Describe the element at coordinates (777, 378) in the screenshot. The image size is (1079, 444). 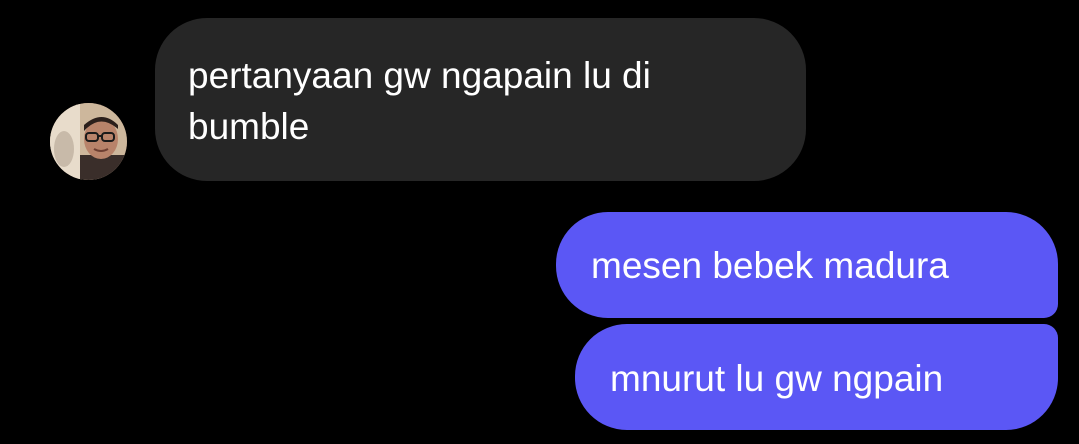
I see `outgoing-message-text: mnurut lu gw ngpain` at that location.